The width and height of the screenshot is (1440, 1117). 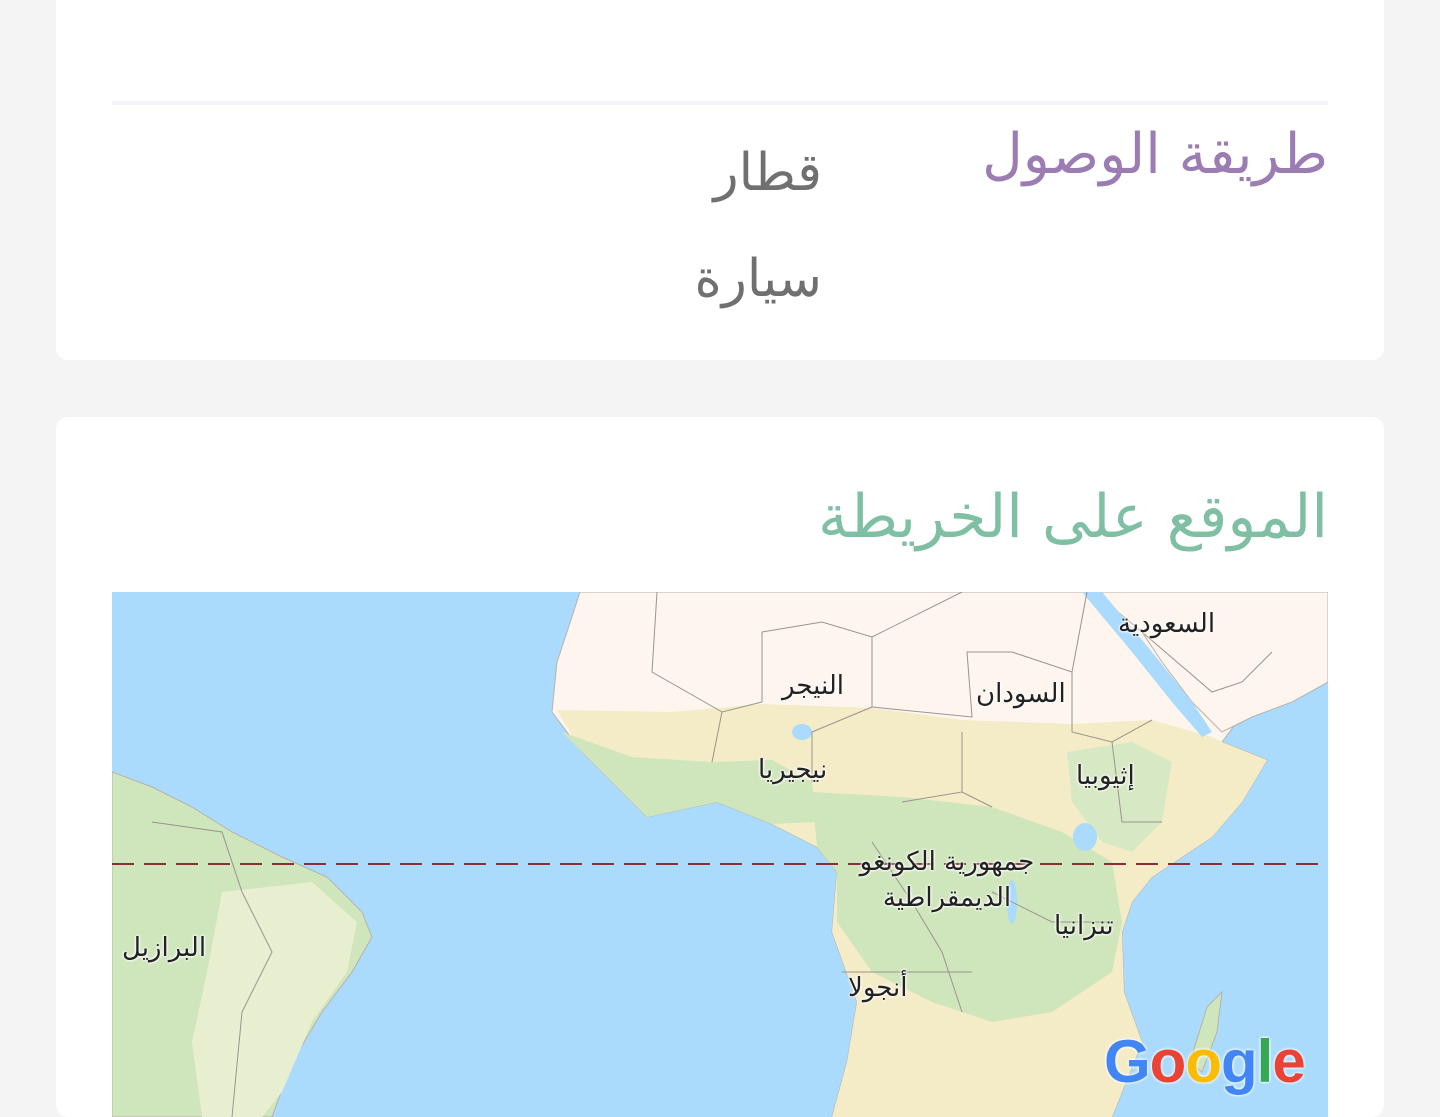 I want to click on map-label-sudan: السودان, so click(x=1021, y=694).